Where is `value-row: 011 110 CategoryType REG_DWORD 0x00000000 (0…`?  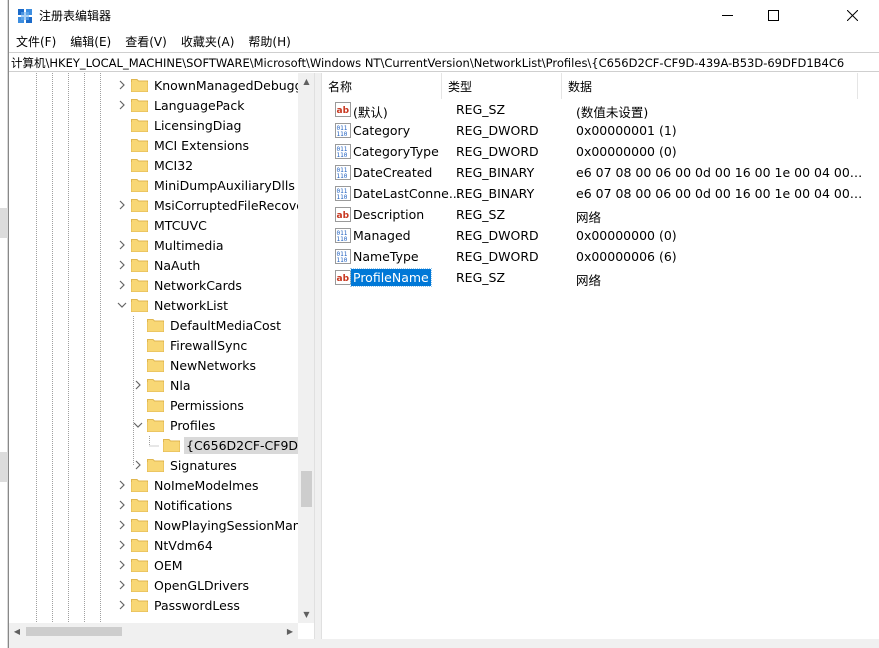
value-row: 011 110 CategoryType REG_DWORD 0x00000000 (0… is located at coordinates (600, 151).